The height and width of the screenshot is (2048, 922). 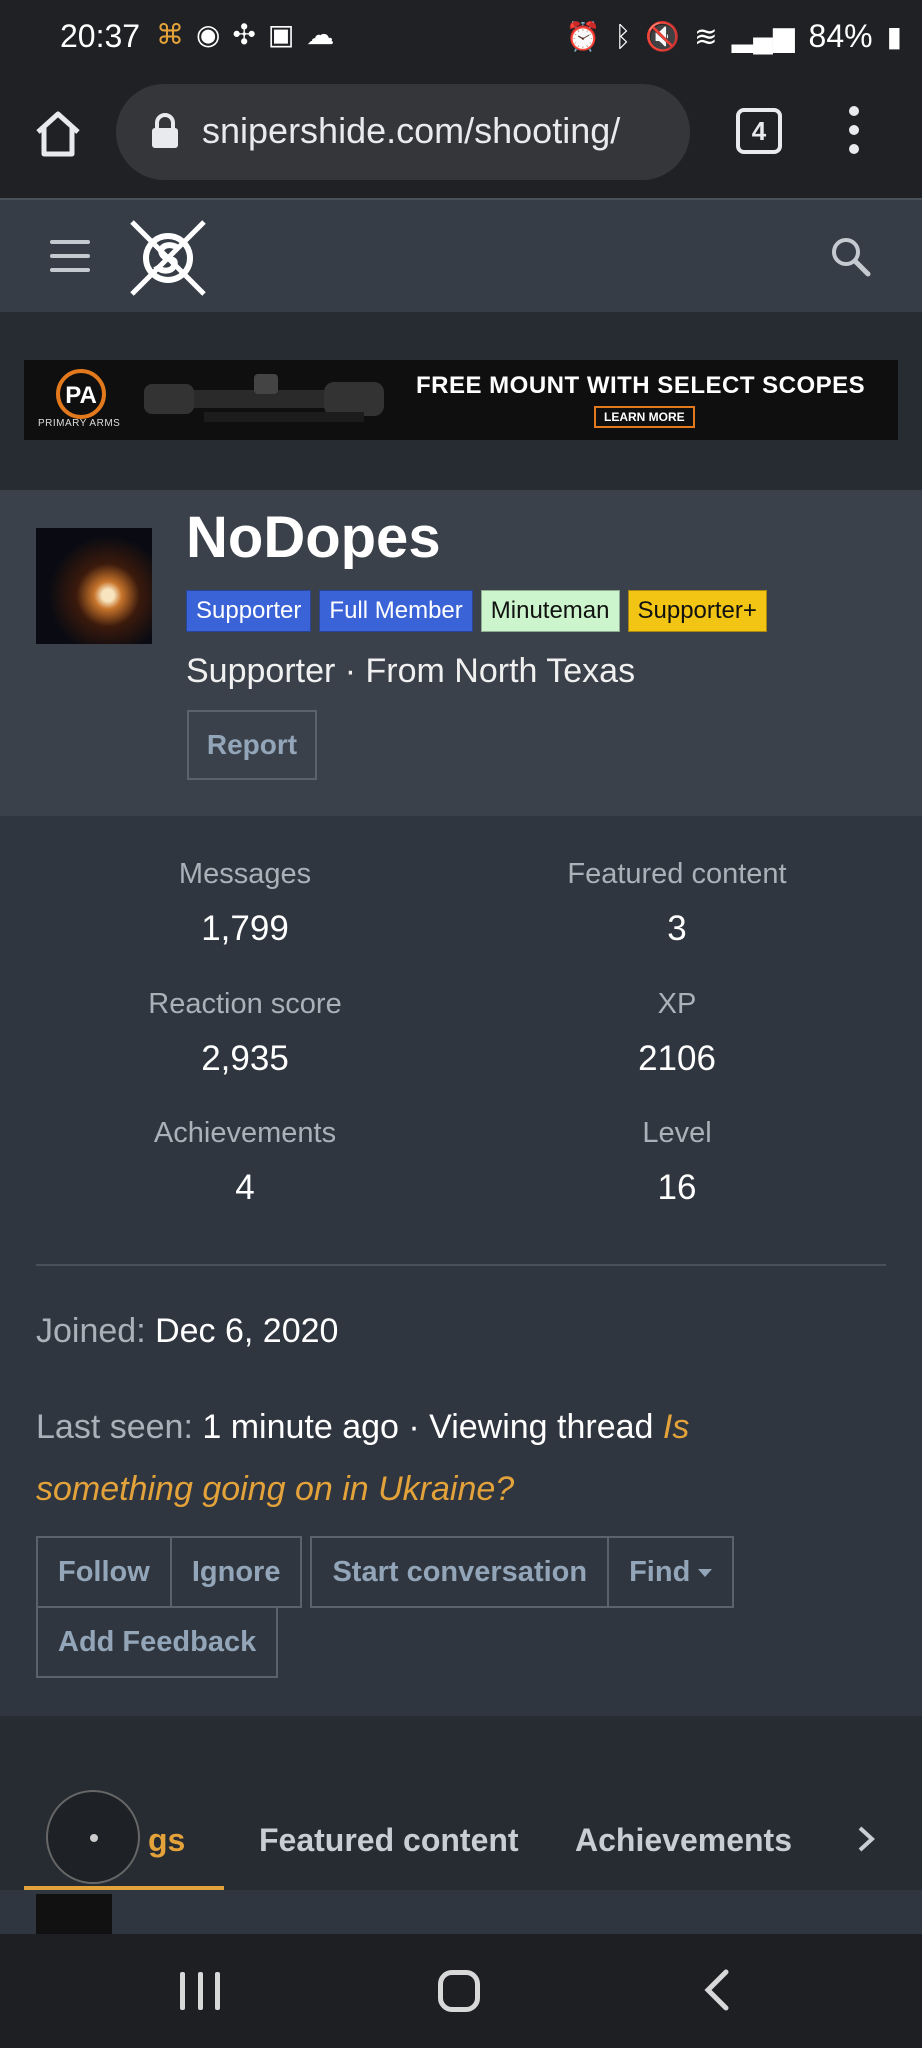 What do you see at coordinates (763, 36) in the screenshot?
I see `signal-icon: ▂▄▆` at bounding box center [763, 36].